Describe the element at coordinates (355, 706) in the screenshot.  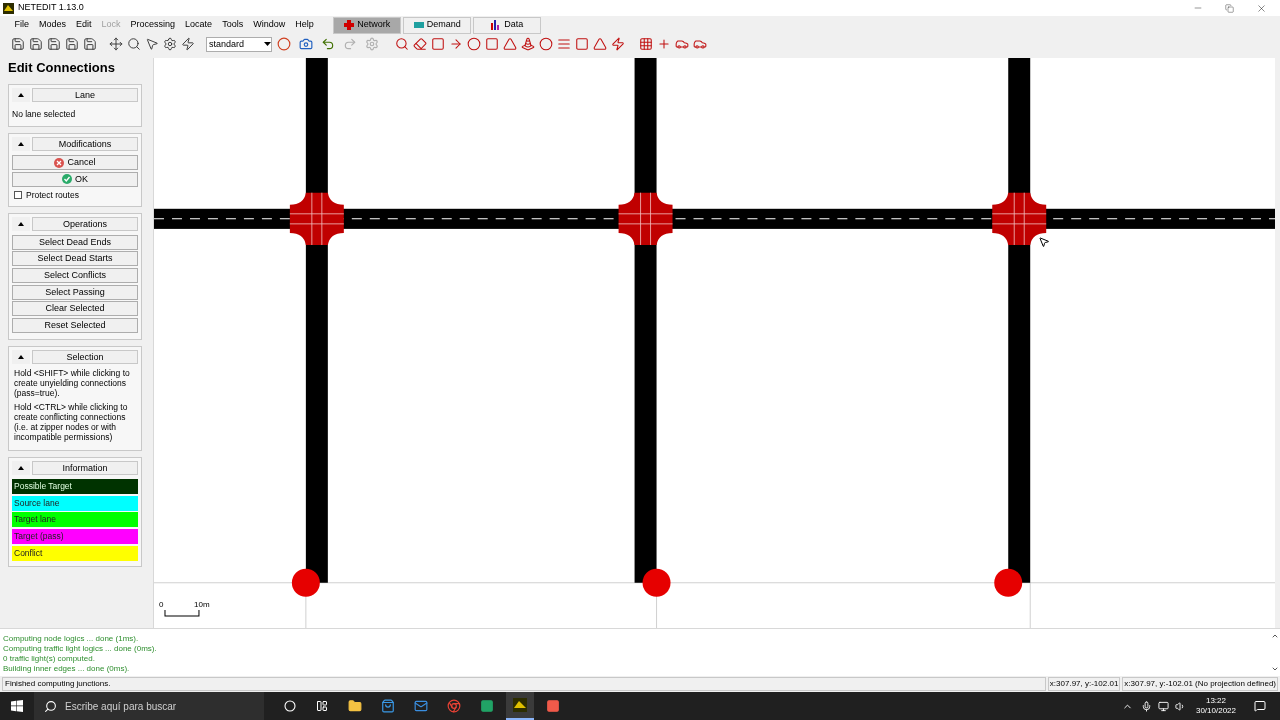
I see `file-explorer-icon` at that location.